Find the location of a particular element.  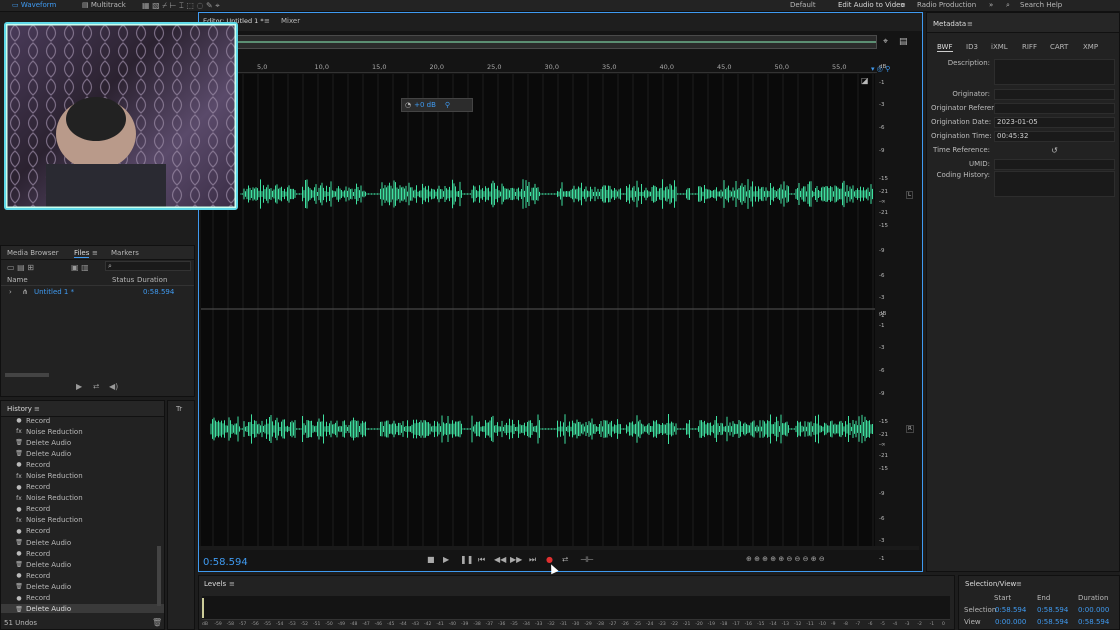

history-title: History is located at coordinates (19, 409).